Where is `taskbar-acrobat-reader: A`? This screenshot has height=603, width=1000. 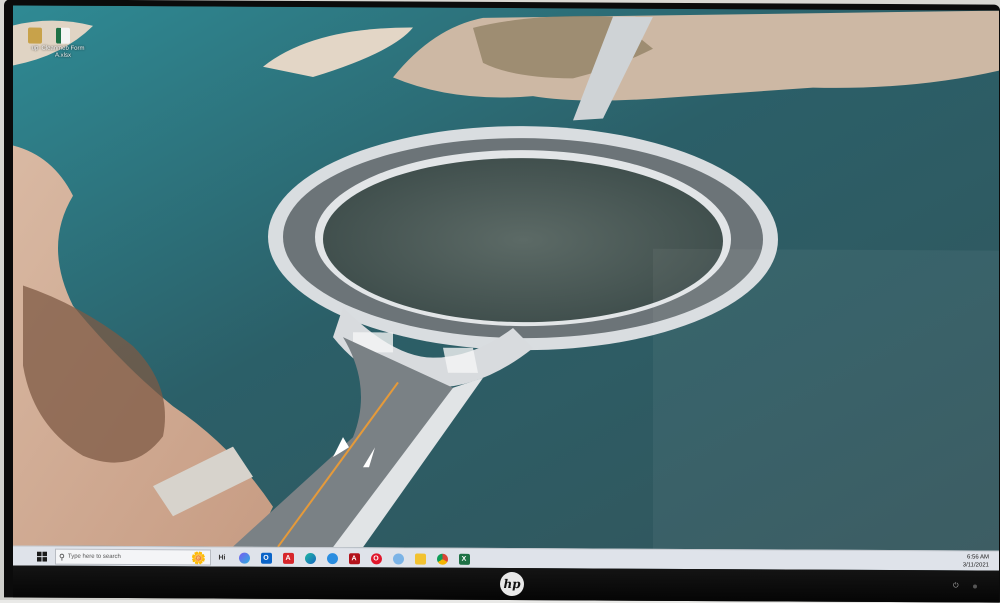
taskbar-acrobat-reader: A is located at coordinates (354, 558).